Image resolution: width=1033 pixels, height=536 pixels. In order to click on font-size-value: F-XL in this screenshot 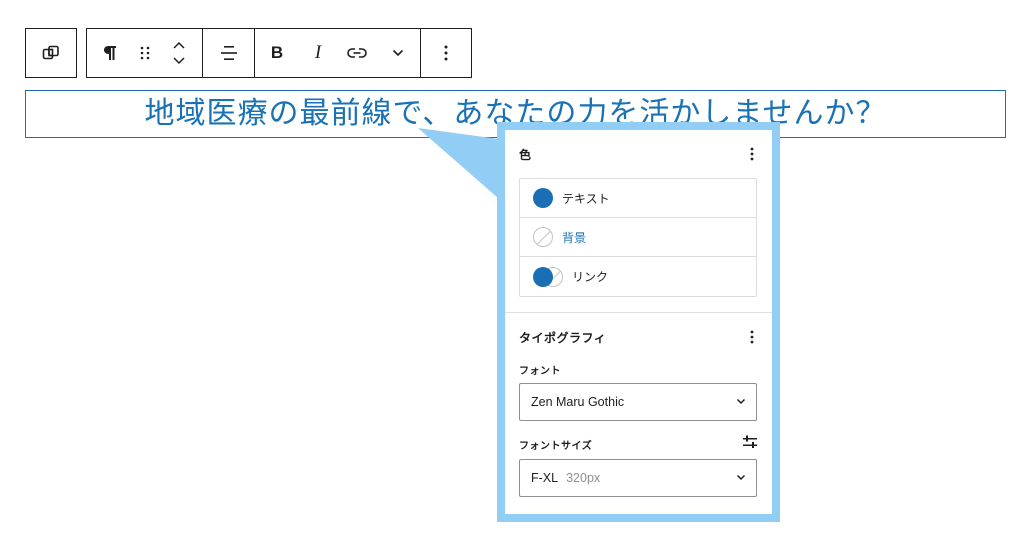, I will do `click(545, 478)`.